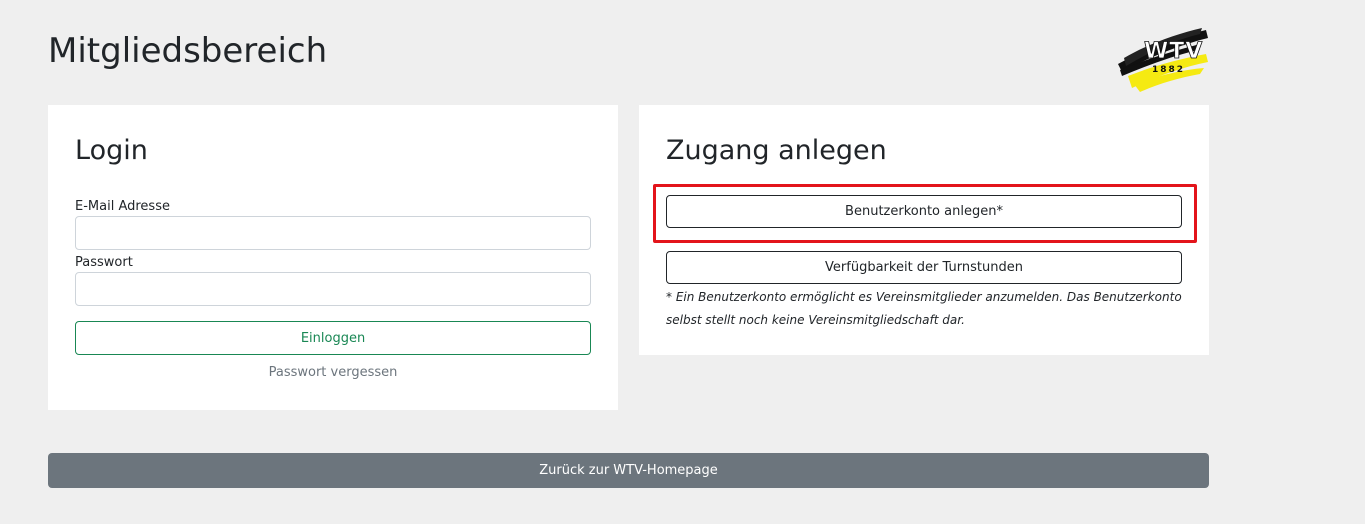 The width and height of the screenshot is (1365, 524). I want to click on back-to-homepage-button: Zurück zur WTV-Homepage, so click(628, 470).